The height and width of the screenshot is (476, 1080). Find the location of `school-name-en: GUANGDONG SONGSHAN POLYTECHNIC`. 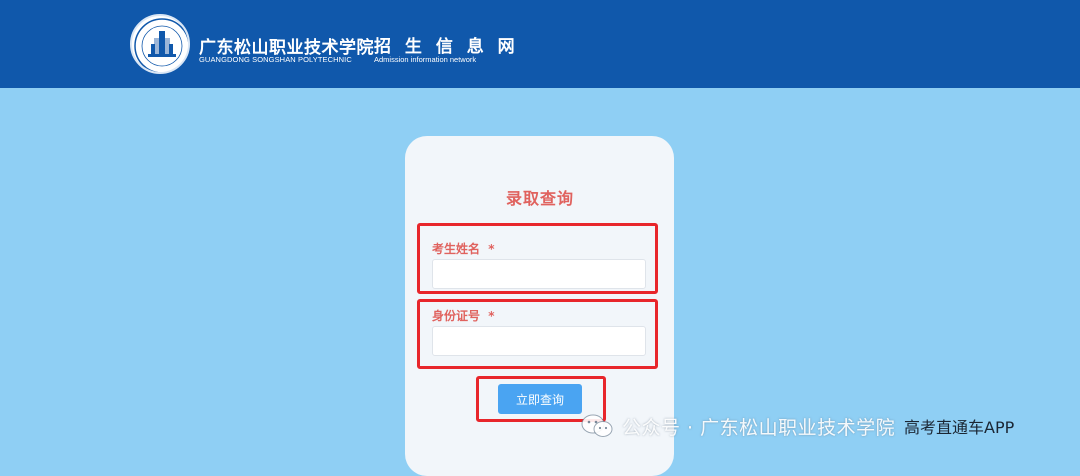

school-name-en: GUANGDONG SONGSHAN POLYTECHNIC is located at coordinates (275, 59).